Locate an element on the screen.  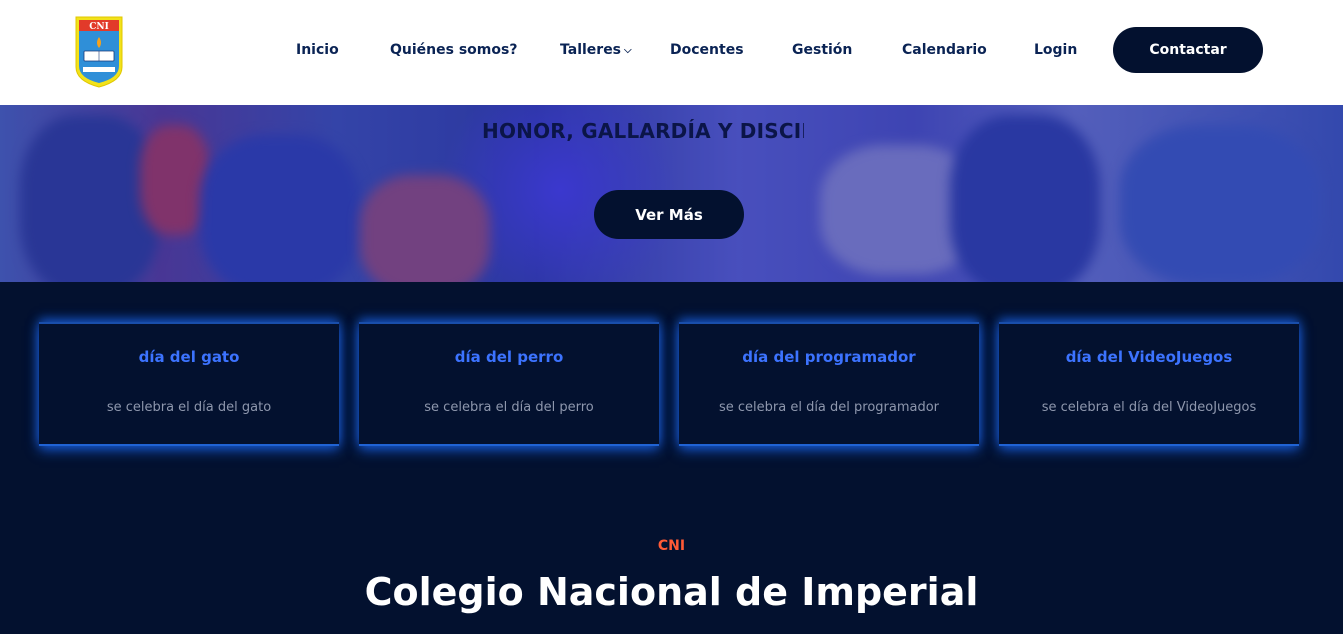
nav-talleres: Talleres ⌵ is located at coordinates (596, 50).